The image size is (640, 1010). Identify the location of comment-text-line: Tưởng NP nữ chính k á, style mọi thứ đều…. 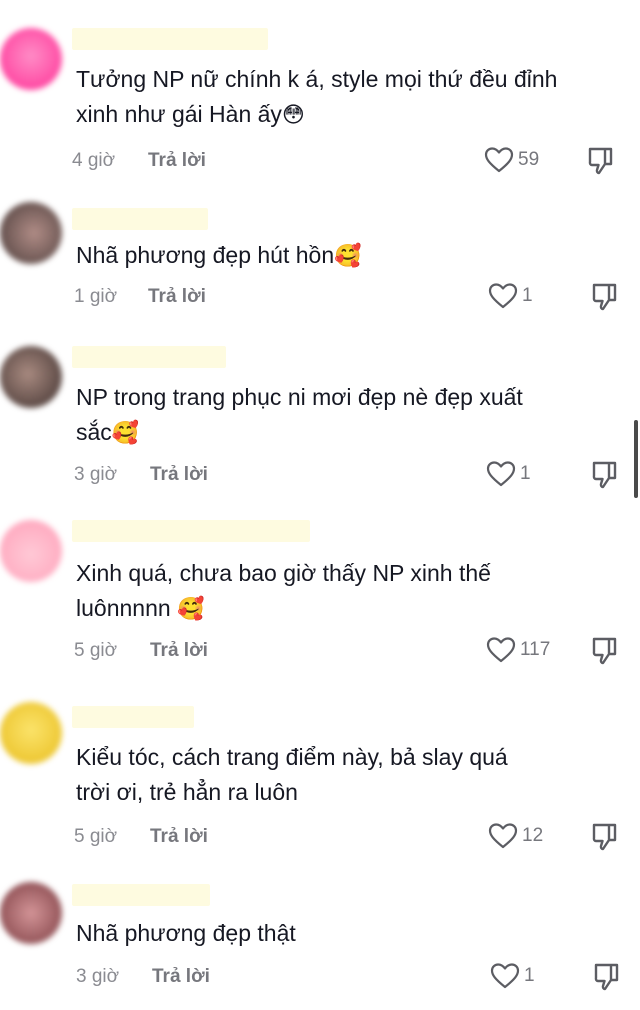
(317, 79).